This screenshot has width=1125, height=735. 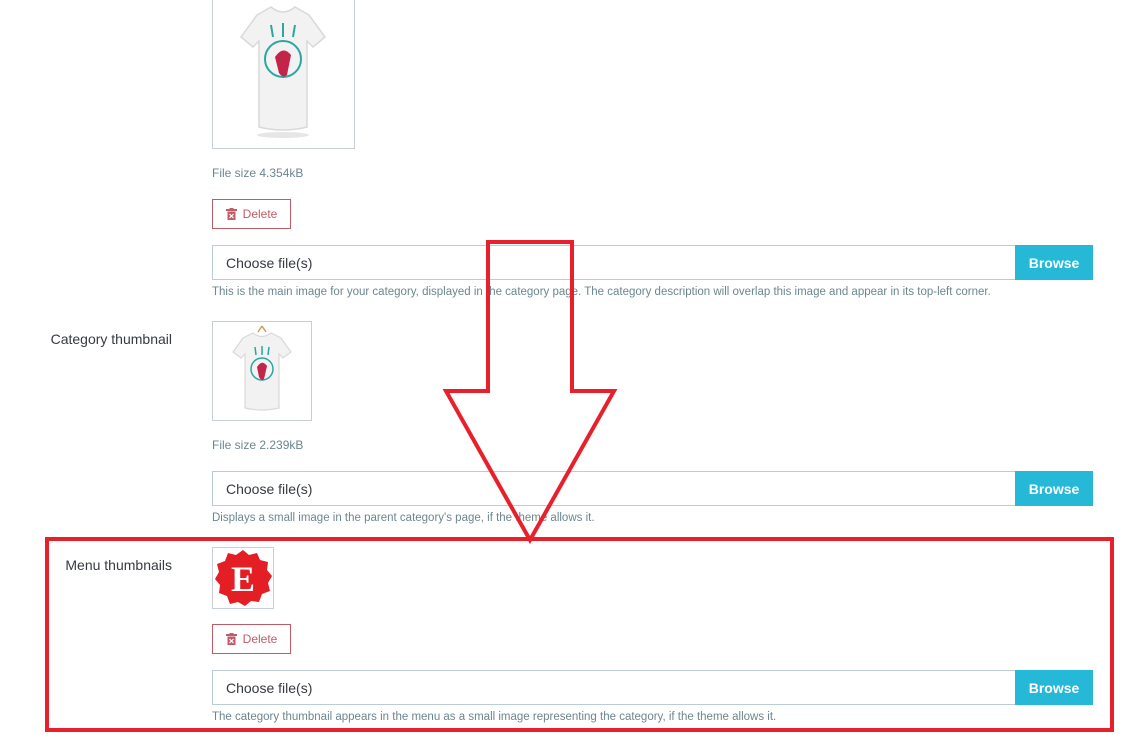 I want to click on delete-category-image-button: Delete, so click(x=251, y=214).